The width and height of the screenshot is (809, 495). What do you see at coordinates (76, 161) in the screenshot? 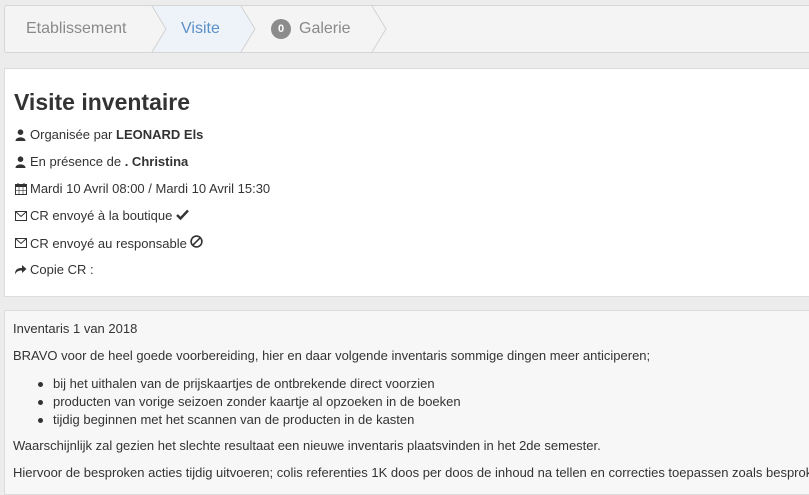
I see `presence-prefix: En présence de` at bounding box center [76, 161].